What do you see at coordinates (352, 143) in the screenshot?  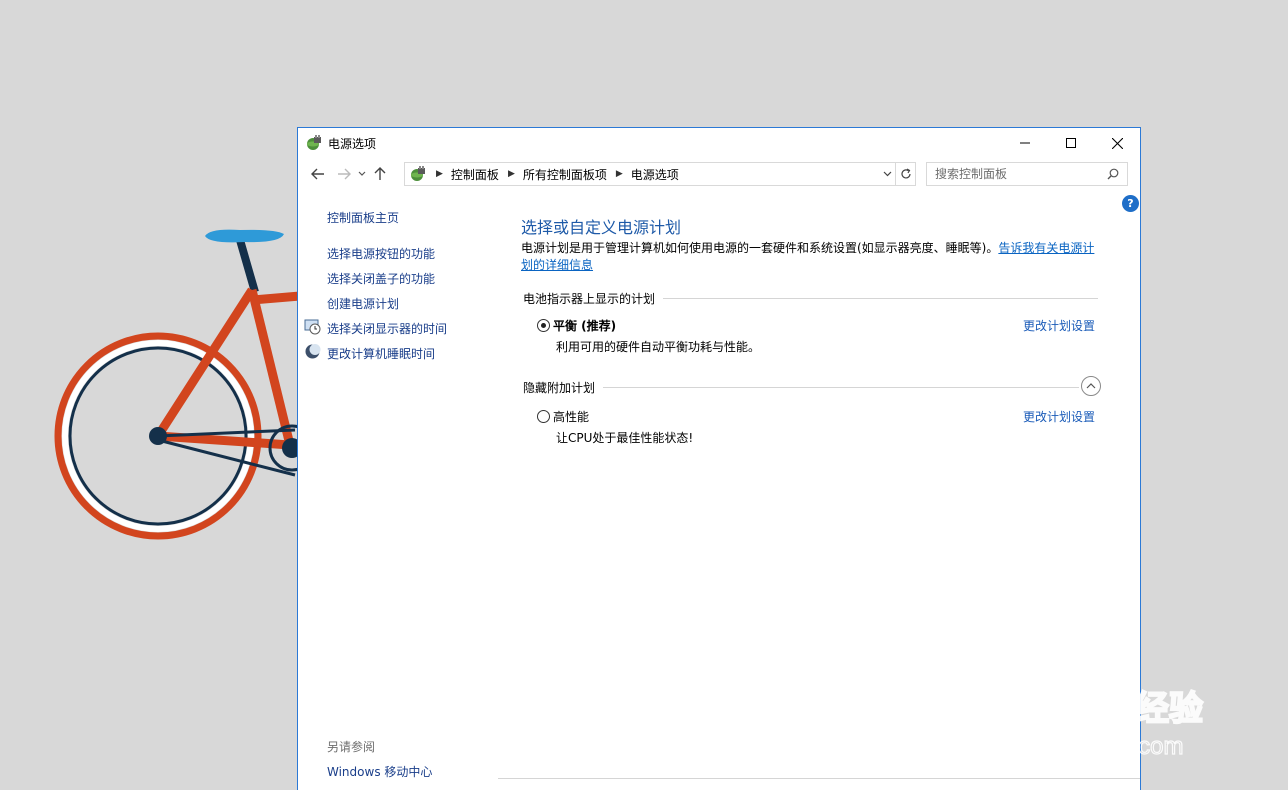 I see `window-title: 电源选项` at bounding box center [352, 143].